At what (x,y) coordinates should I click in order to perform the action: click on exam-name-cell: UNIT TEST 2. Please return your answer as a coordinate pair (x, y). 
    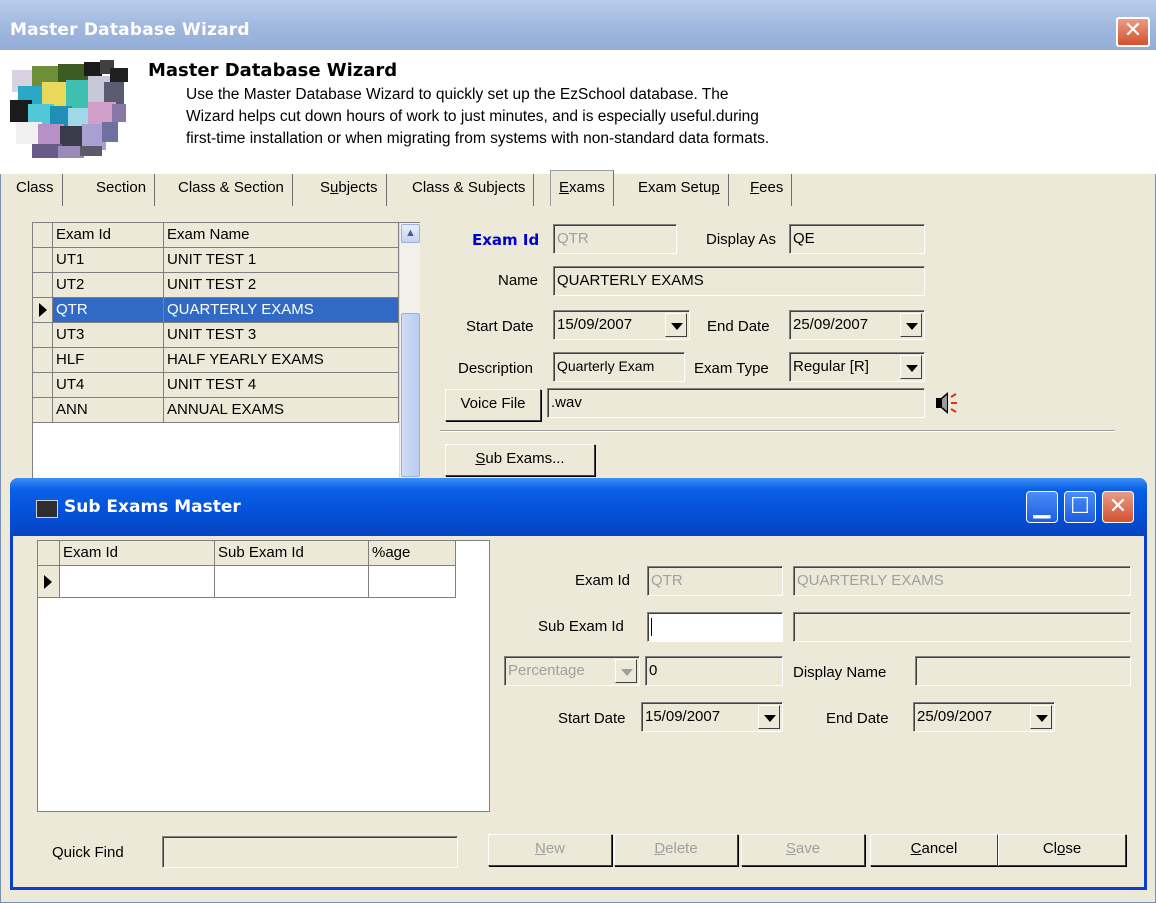
    Looking at the image, I should click on (281, 285).